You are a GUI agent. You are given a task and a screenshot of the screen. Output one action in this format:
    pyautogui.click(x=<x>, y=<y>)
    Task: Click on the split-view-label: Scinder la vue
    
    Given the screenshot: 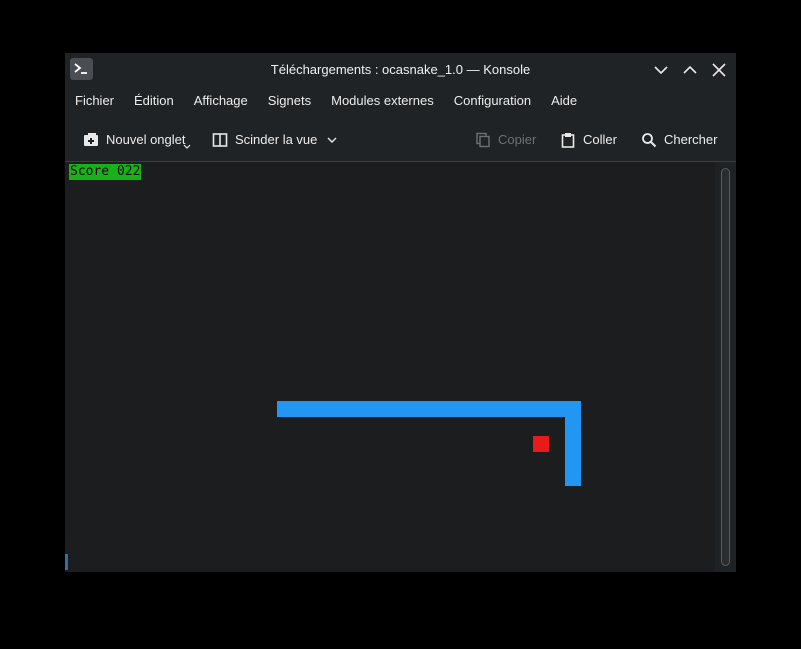 What is the action you would take?
    pyautogui.click(x=276, y=139)
    